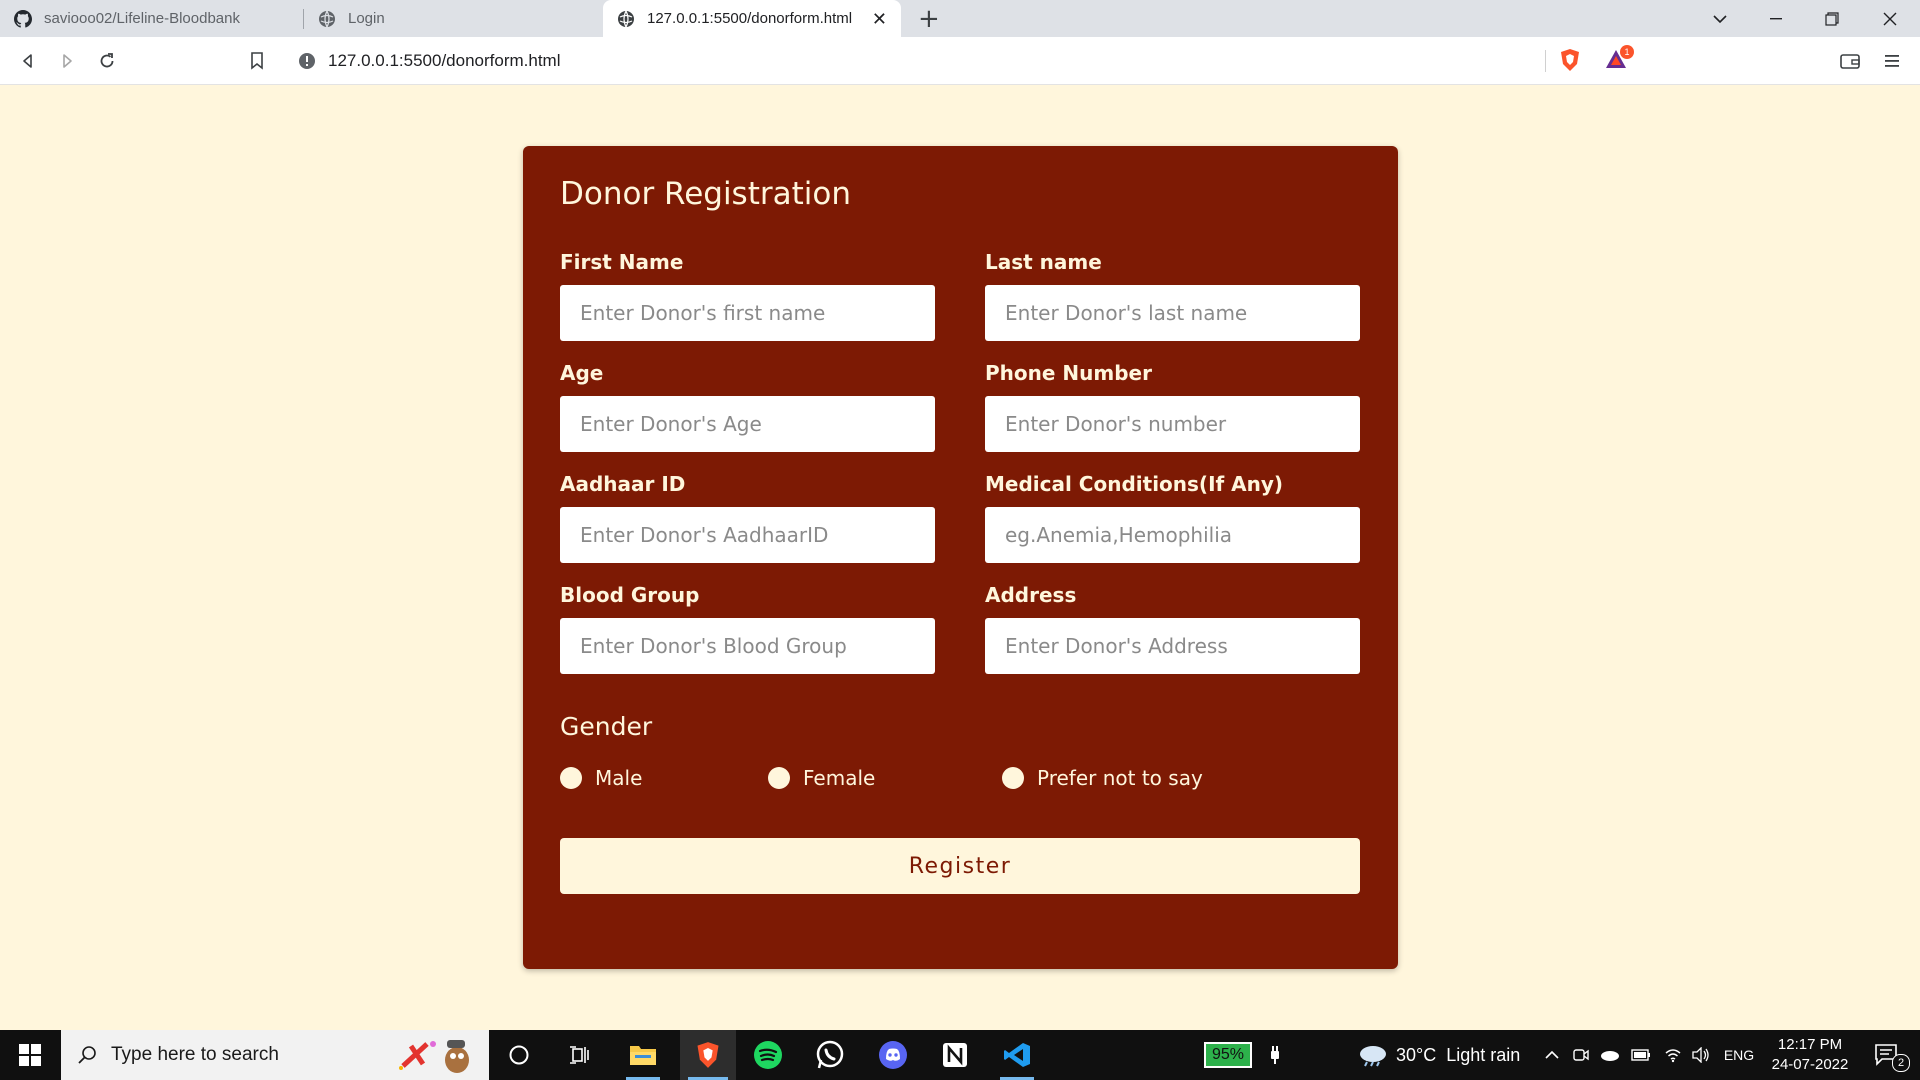  I want to click on notification-count: 2, so click(1901, 1063).